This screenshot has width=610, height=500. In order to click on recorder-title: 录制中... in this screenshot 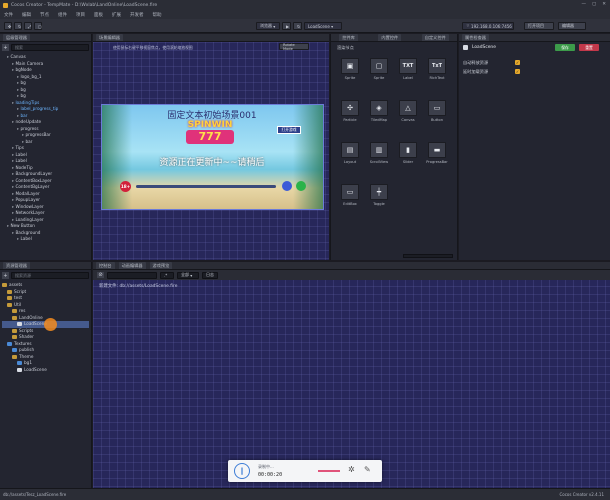, I will do `click(266, 466)`.